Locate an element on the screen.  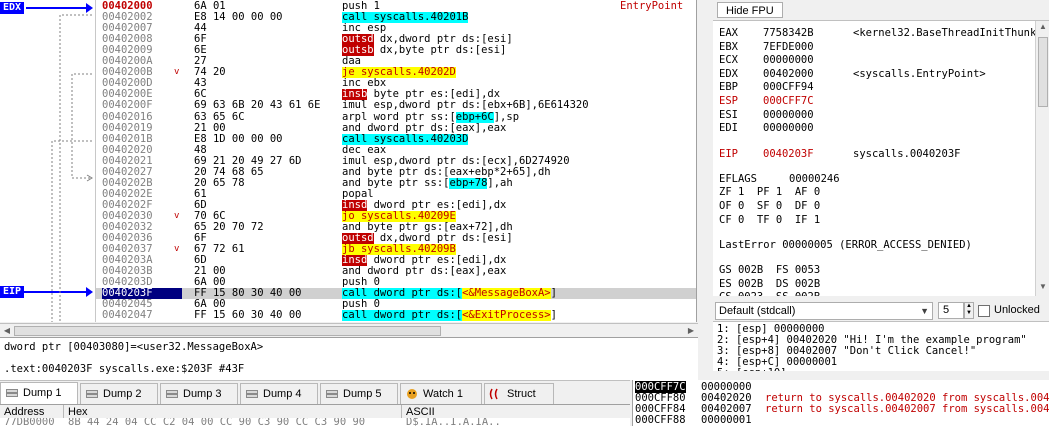
register-value: 7EFDE000 is located at coordinates (788, 47).